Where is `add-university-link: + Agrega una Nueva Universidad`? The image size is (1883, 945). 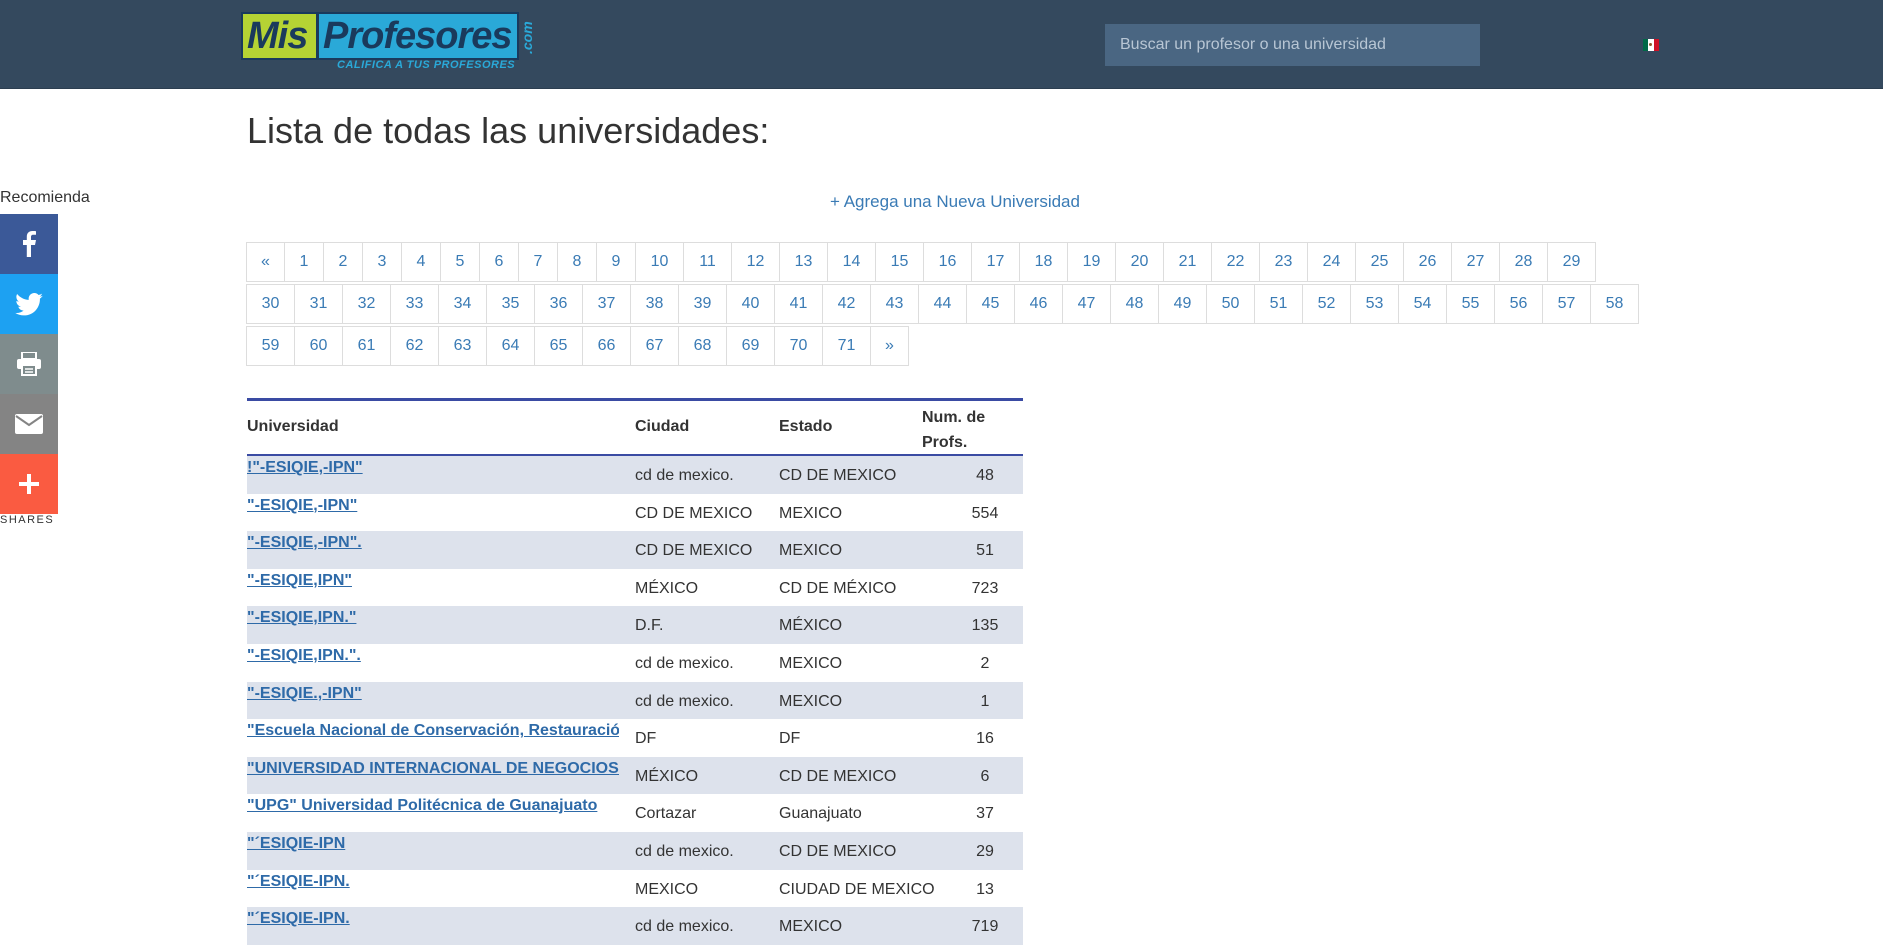 add-university-link: + Agrega una Nueva Universidad is located at coordinates (955, 202).